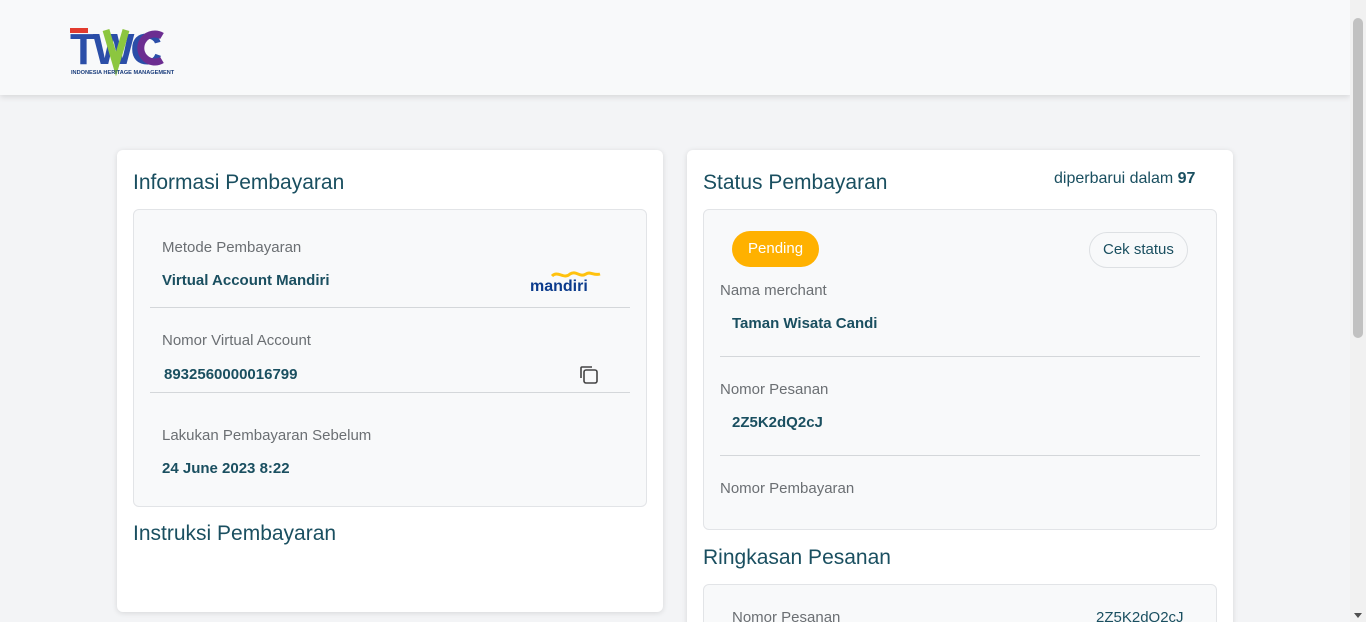 Image resolution: width=1366 pixels, height=622 pixels. I want to click on twc-logo: TWC INDONESIA HERITAGE MANAGEMENT, so click(127, 50).